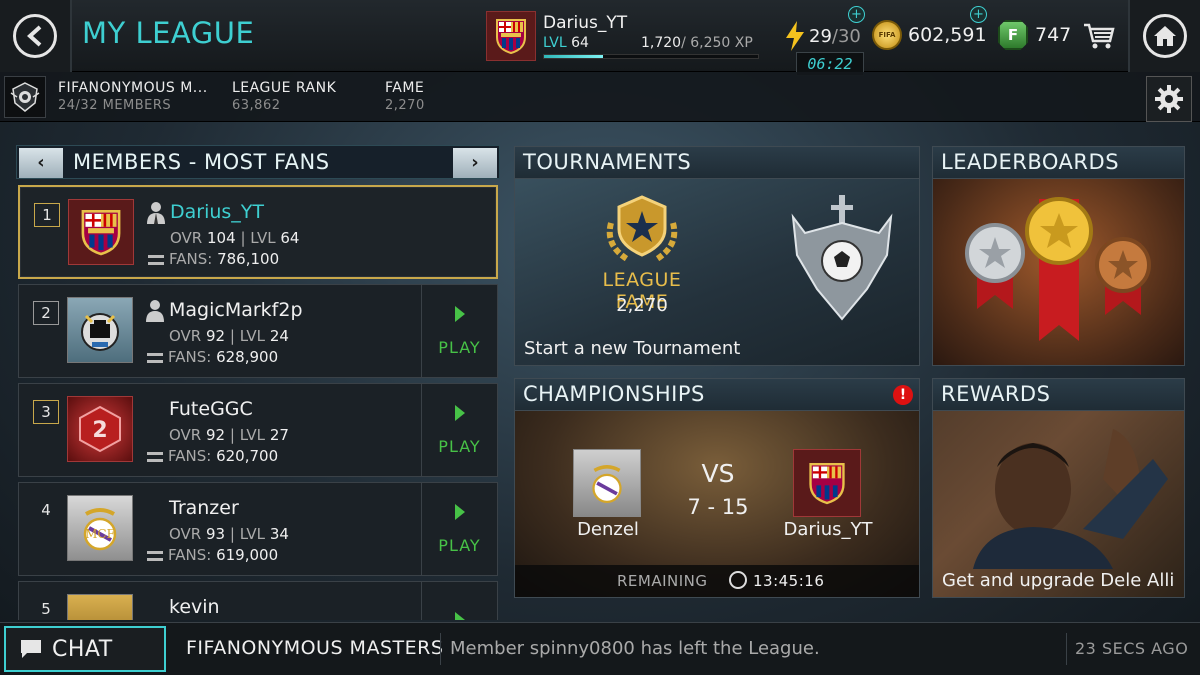 The image size is (1200, 675). What do you see at coordinates (100, 607) in the screenshot?
I see `gold-badge-icon` at bounding box center [100, 607].